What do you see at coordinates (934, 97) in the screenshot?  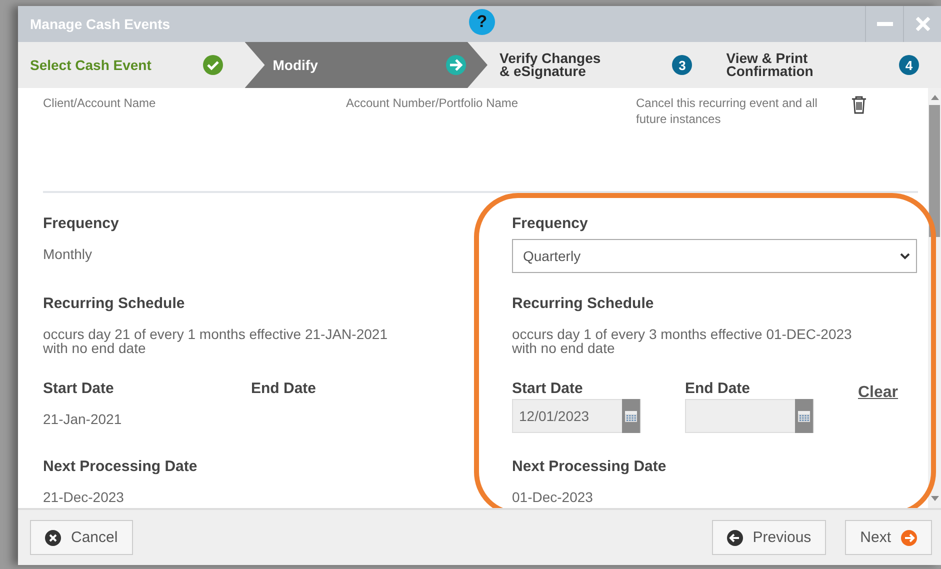 I see `scroll-up-icon` at bounding box center [934, 97].